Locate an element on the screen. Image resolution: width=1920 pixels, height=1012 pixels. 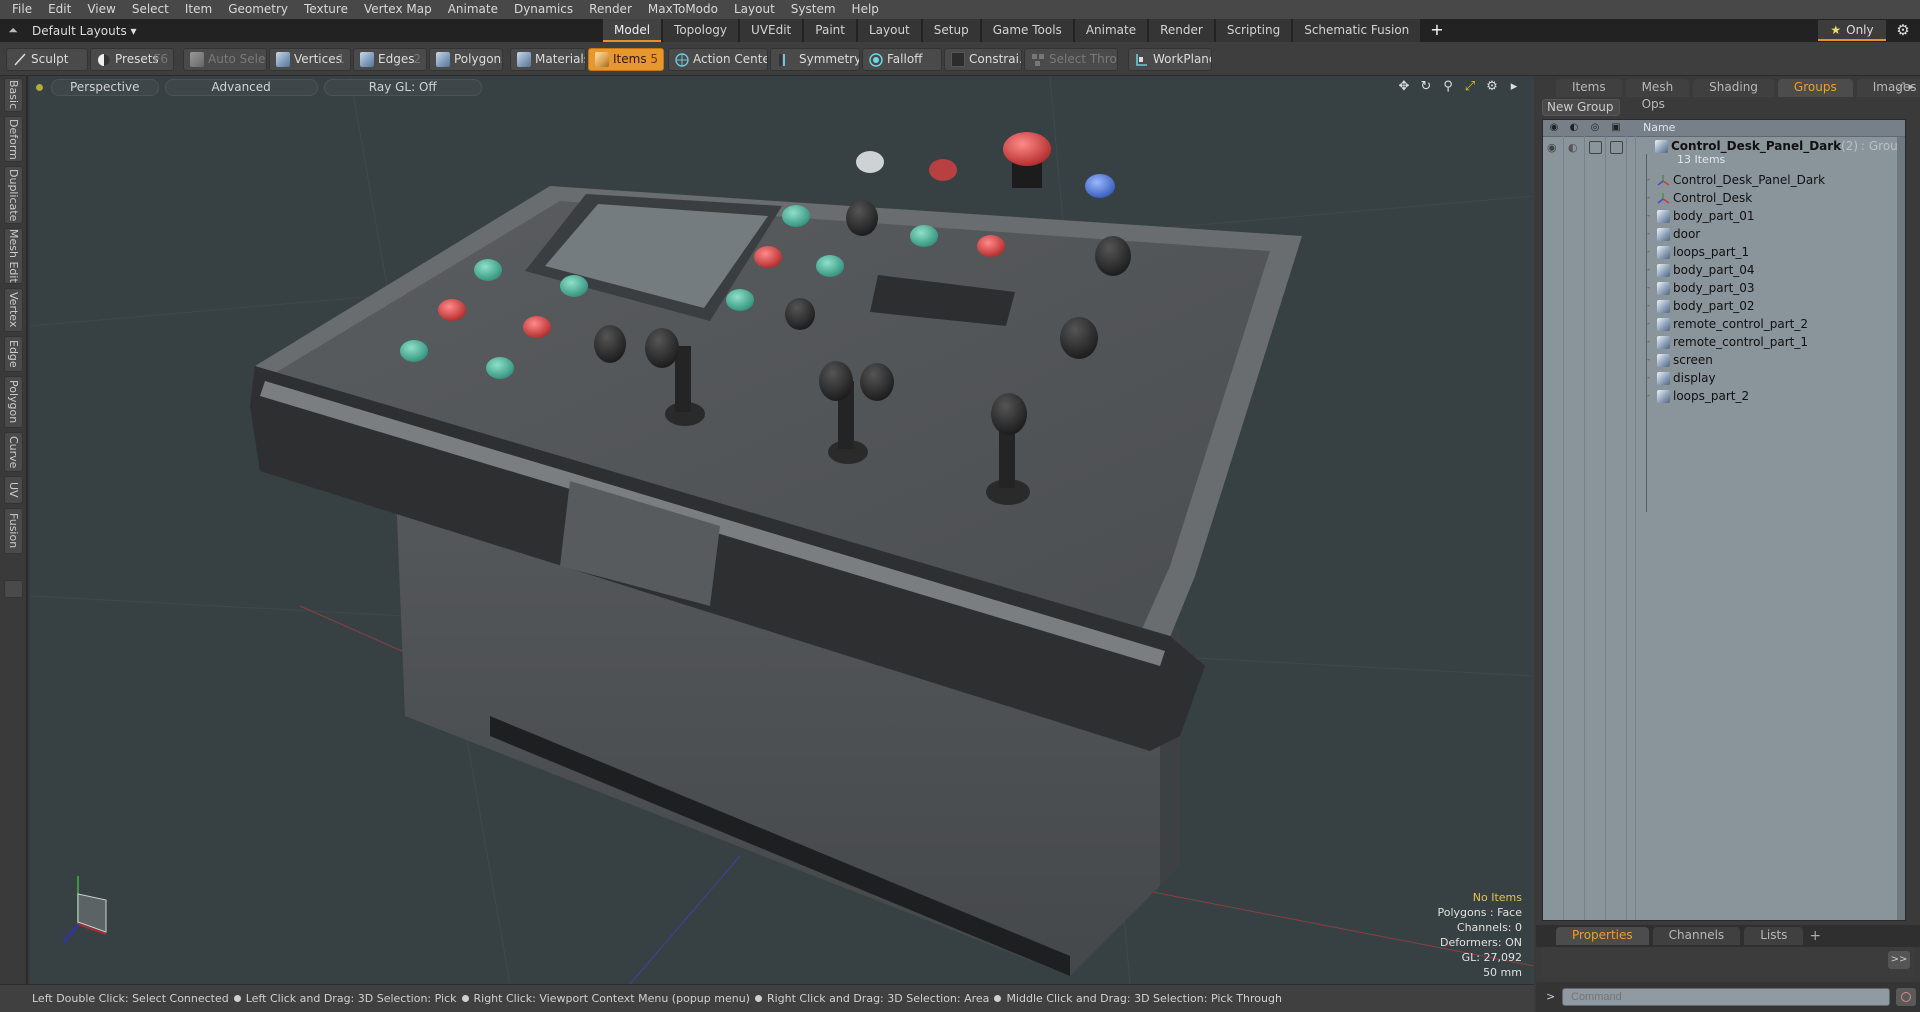
tab-schematic-fusion: Schematic Fusion is located at coordinates (1357, 30).